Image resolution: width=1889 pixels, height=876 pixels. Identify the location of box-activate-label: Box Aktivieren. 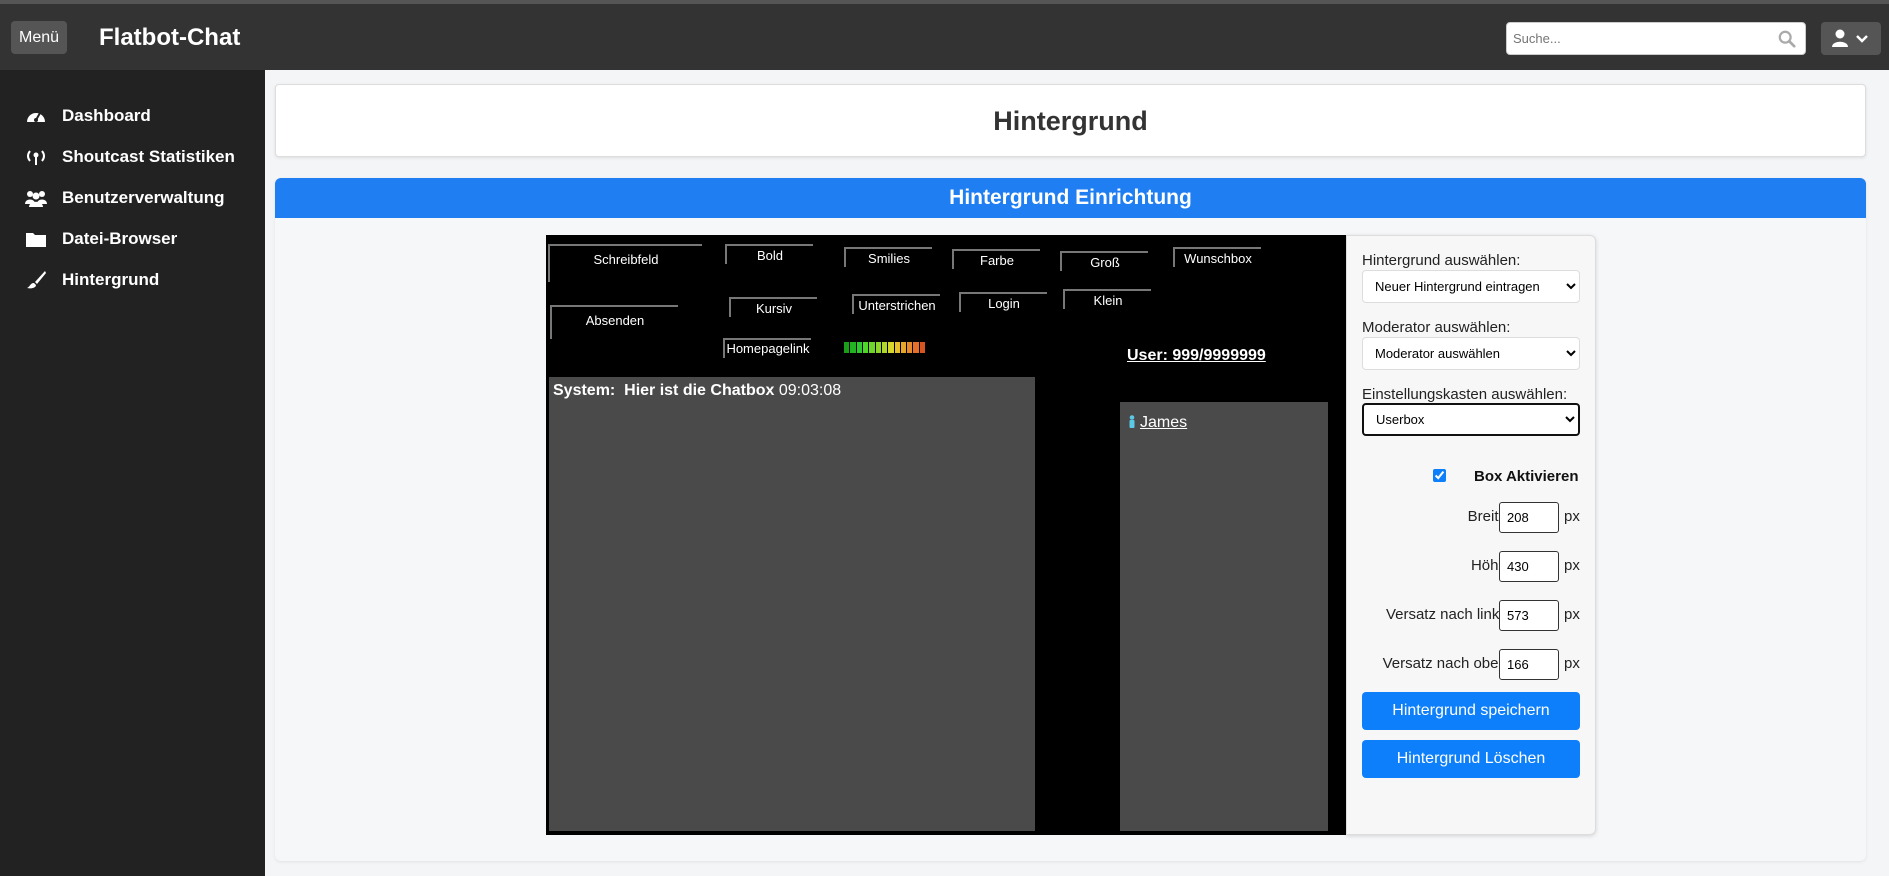
(1526, 476).